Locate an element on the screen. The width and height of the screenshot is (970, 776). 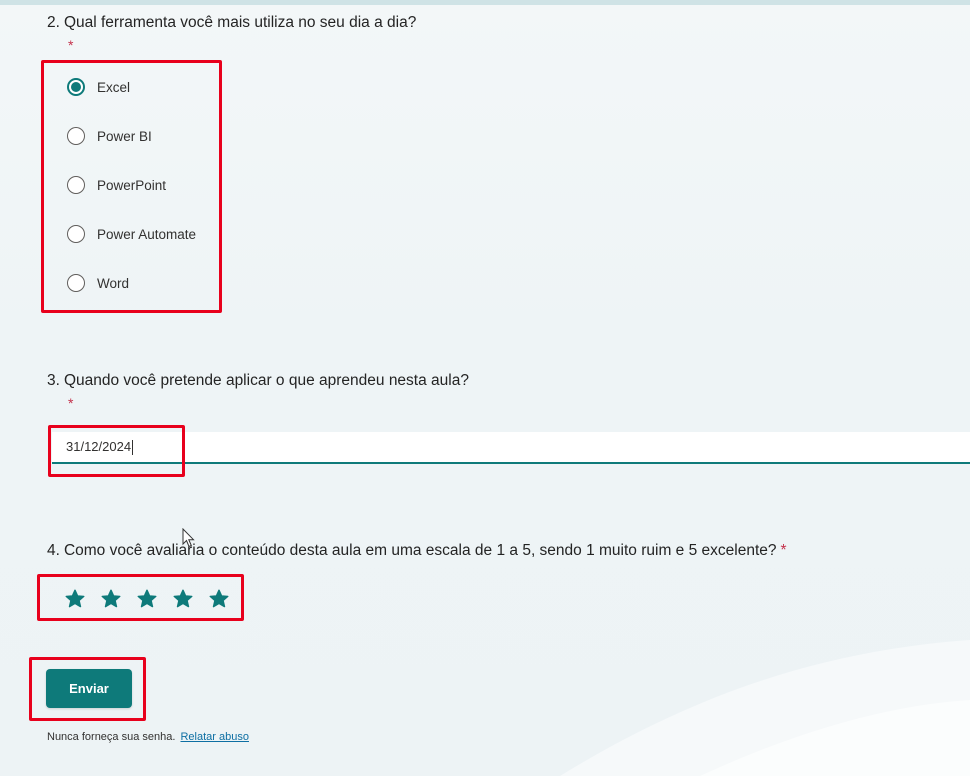
radio-option-word: Word is located at coordinates (98, 283).